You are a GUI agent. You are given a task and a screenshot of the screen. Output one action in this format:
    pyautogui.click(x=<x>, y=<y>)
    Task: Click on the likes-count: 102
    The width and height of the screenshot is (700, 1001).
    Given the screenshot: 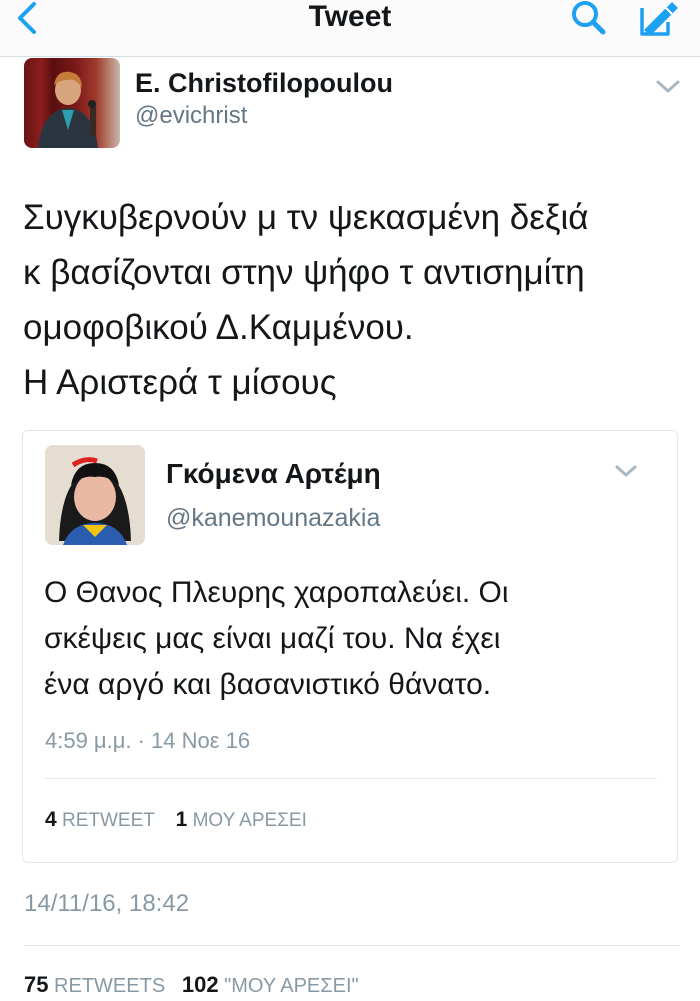 What is the action you would take?
    pyautogui.click(x=200, y=984)
    